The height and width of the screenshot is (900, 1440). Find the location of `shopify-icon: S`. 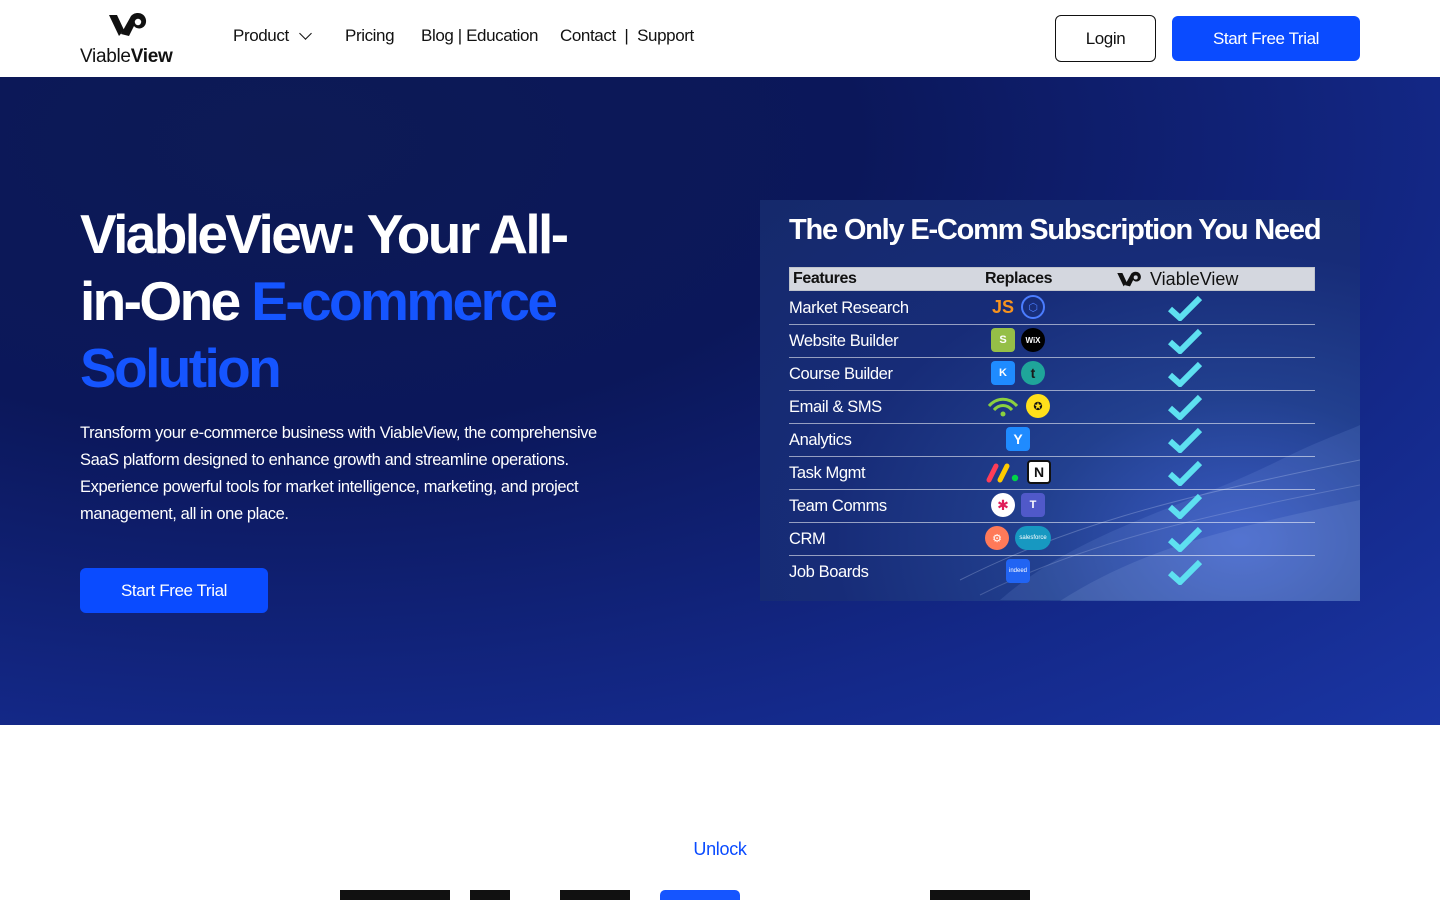

shopify-icon: S is located at coordinates (1003, 340).